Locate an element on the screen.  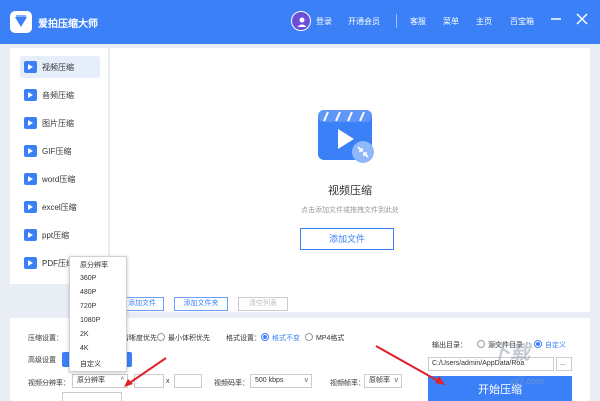
sidebar-item-label: 音频压缩 is located at coordinates (58, 95).